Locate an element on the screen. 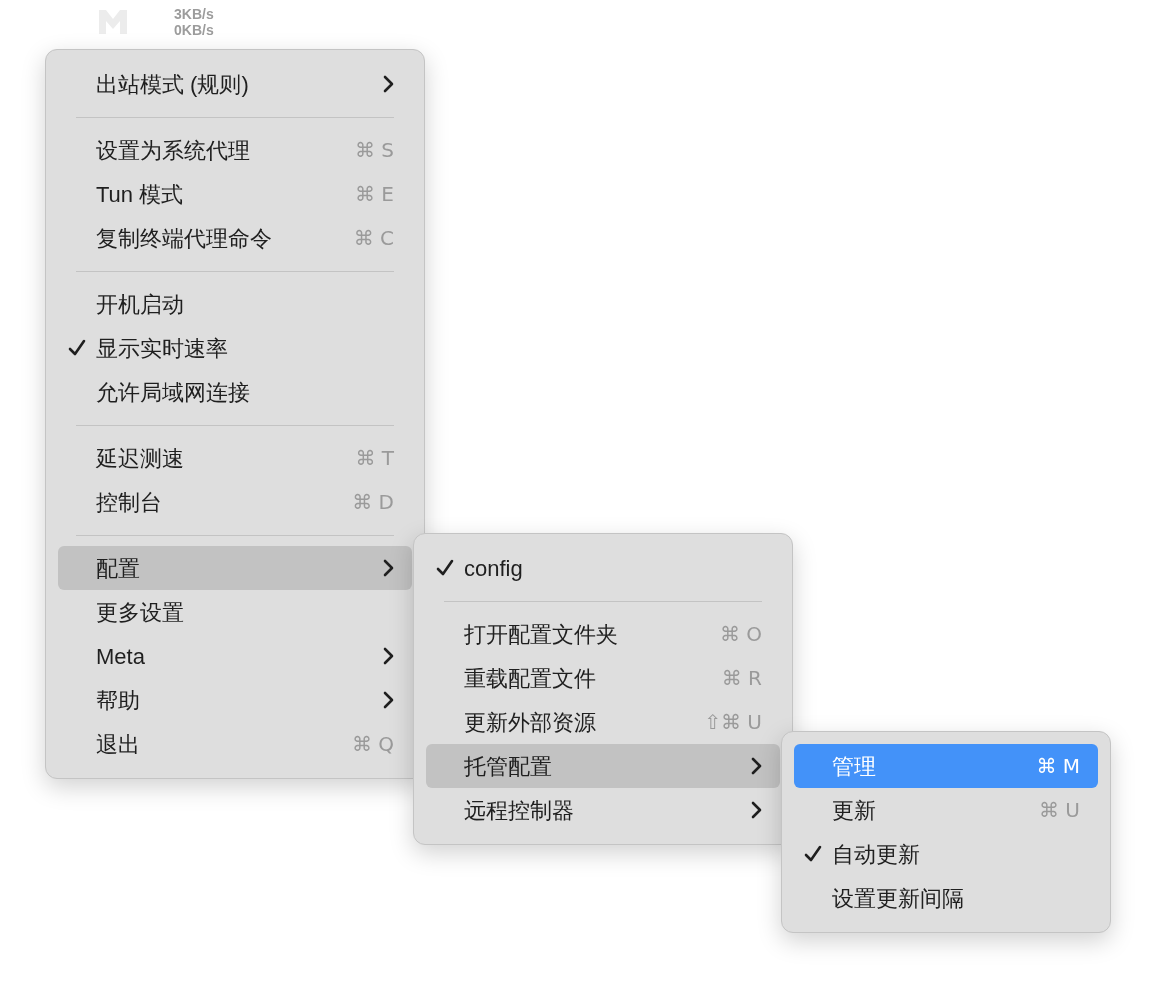 The width and height of the screenshot is (1156, 982). menu-item: 控制台 ⌘ D is located at coordinates (235, 502).